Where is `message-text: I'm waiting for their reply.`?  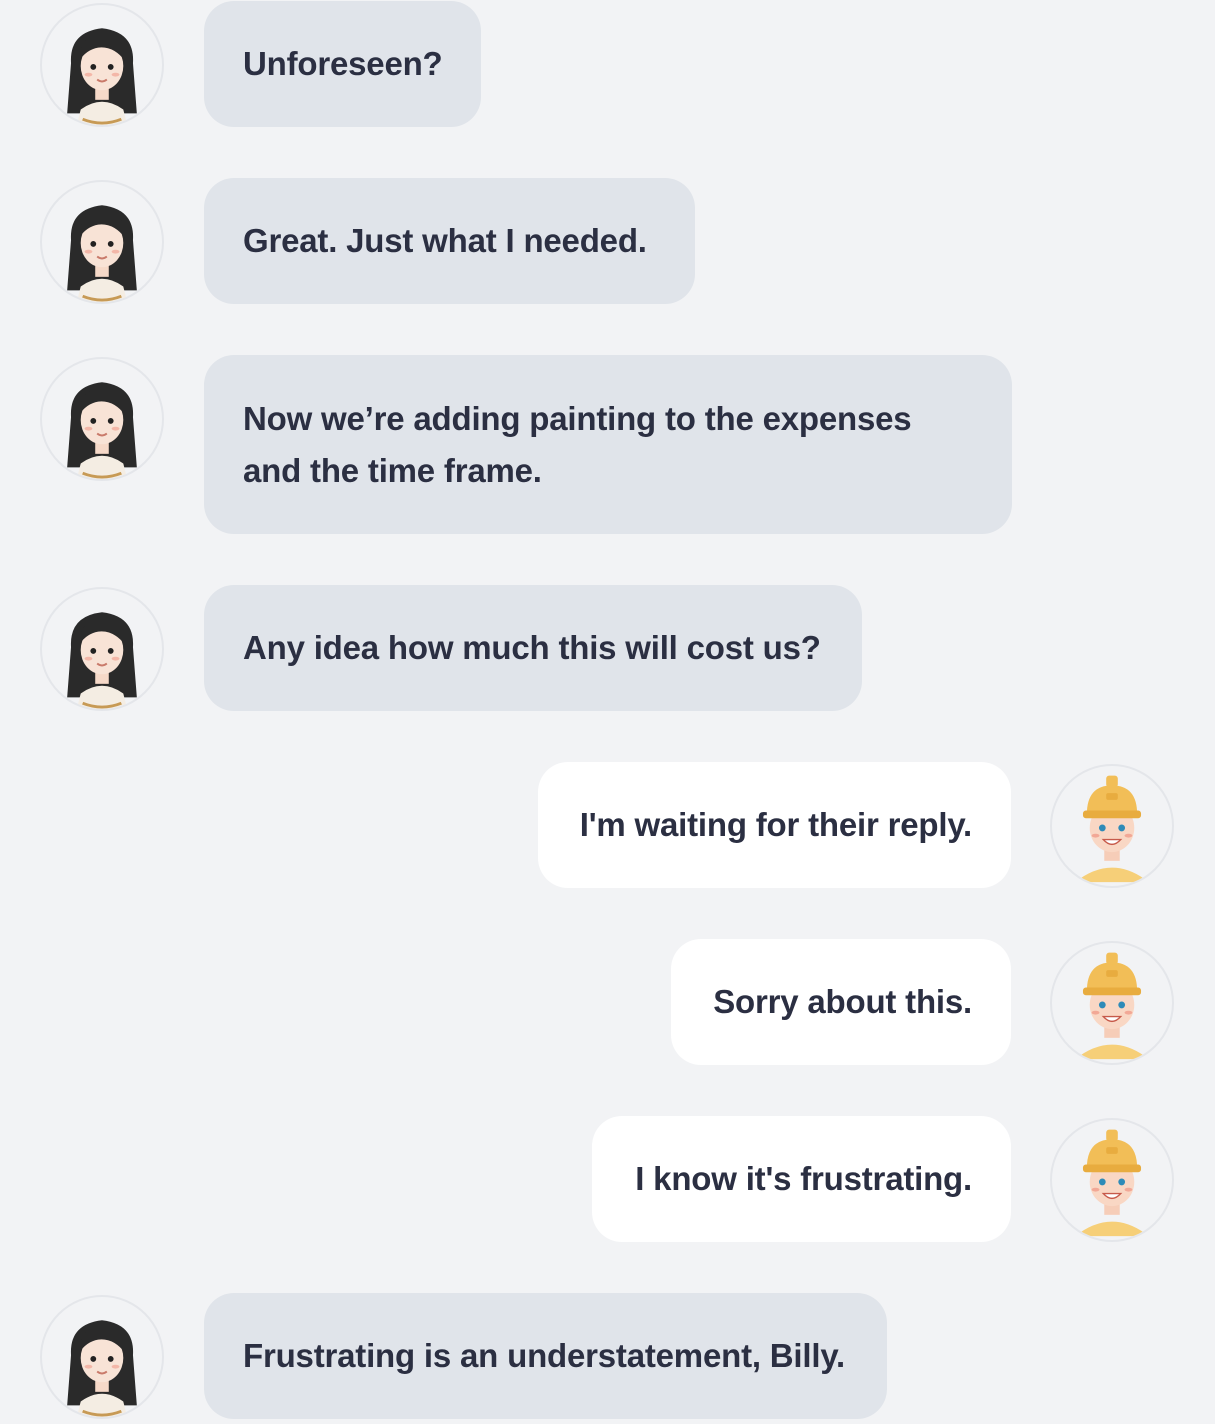
message-text: I'm waiting for their reply. is located at coordinates (775, 824).